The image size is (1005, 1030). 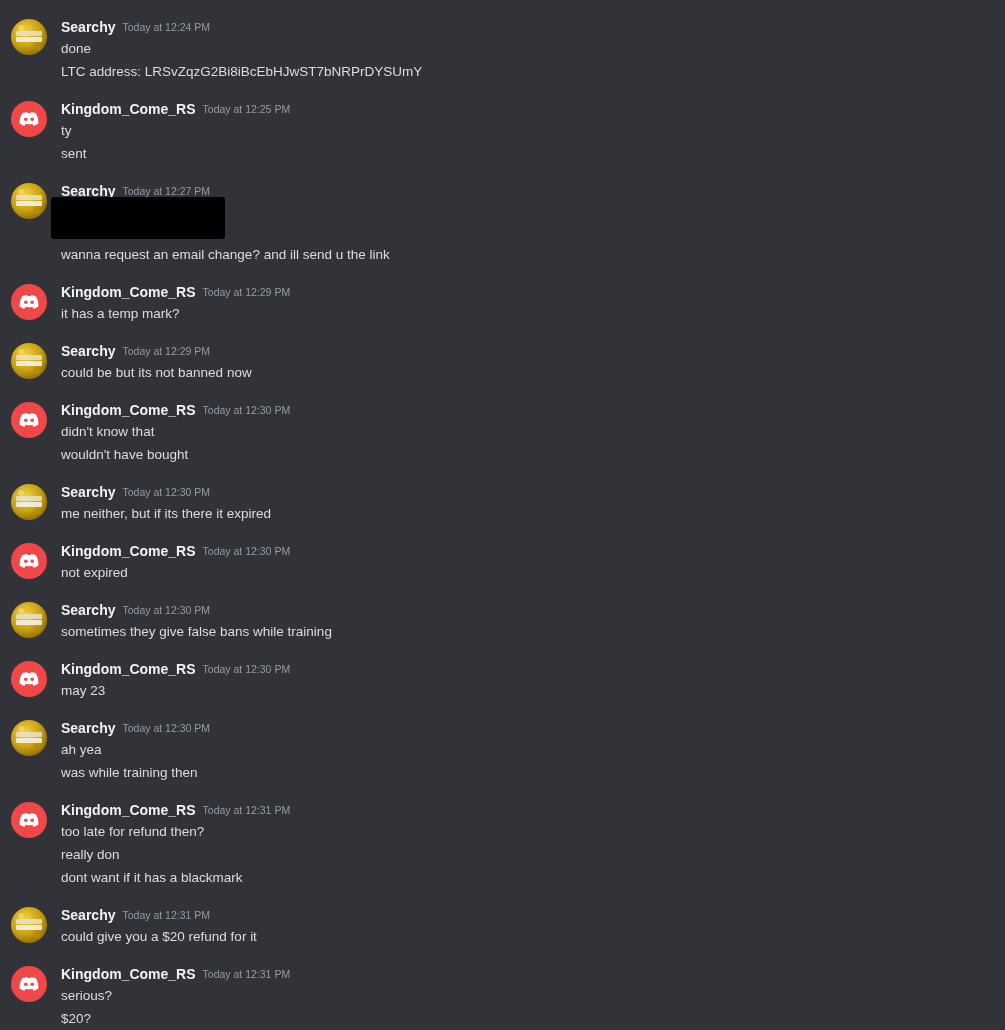 What do you see at coordinates (76, 49) in the screenshot?
I see `message-text: done` at bounding box center [76, 49].